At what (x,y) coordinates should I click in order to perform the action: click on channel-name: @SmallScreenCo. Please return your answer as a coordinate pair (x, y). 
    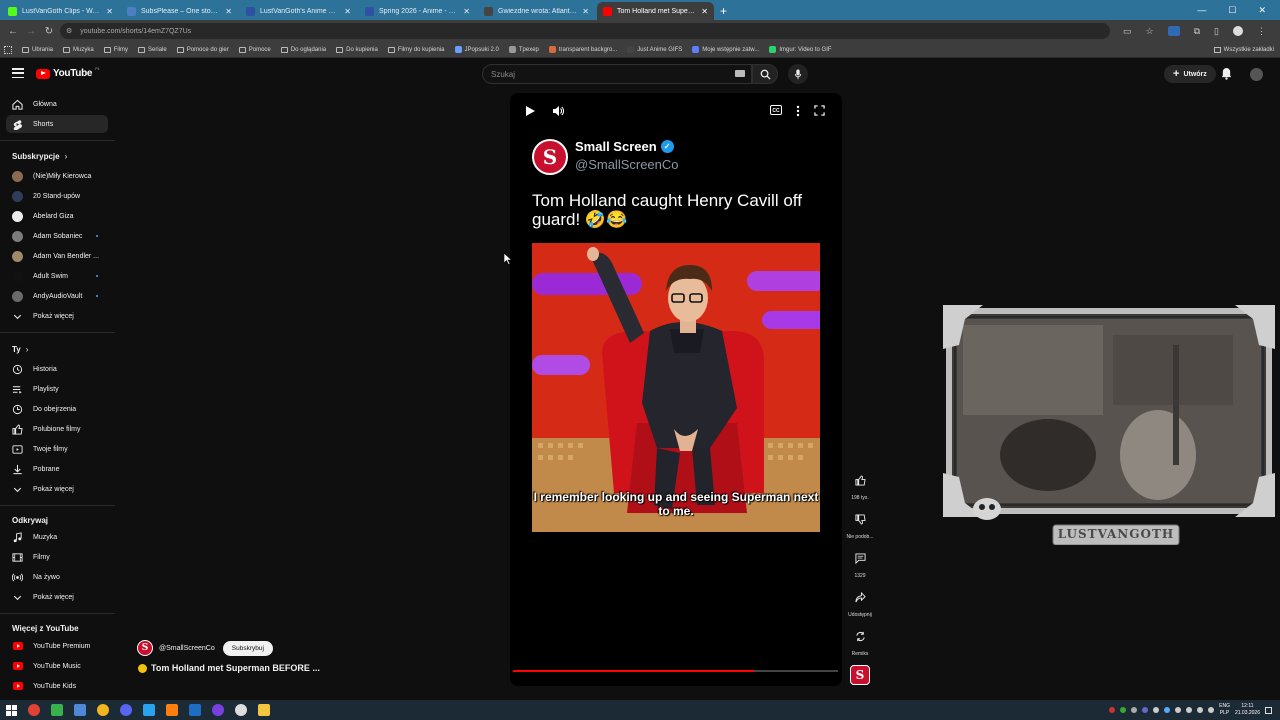
    Looking at the image, I should click on (187, 648).